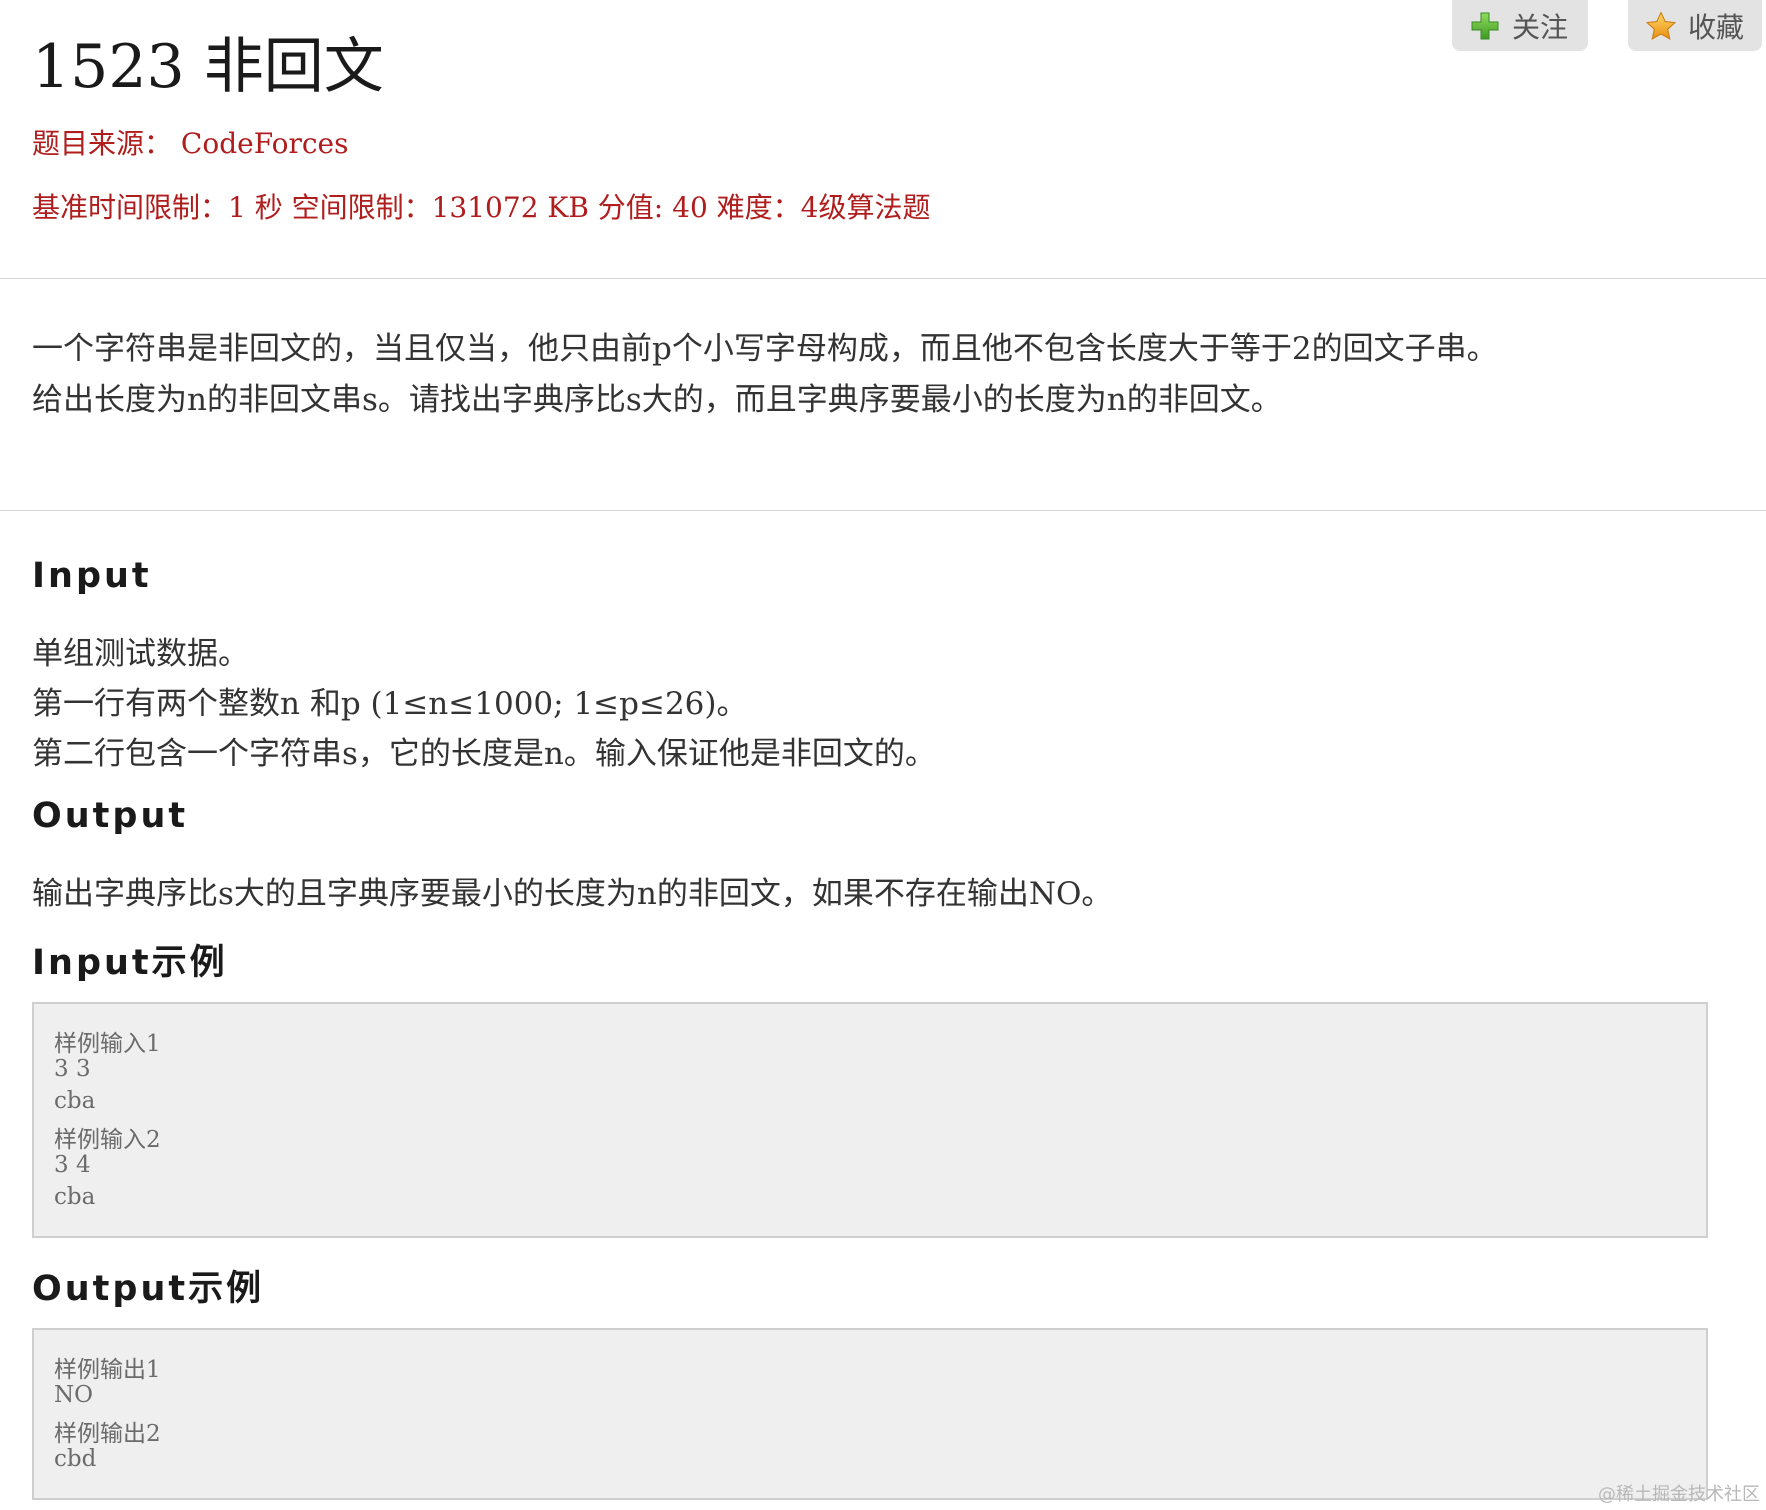  I want to click on sample-line: NO, so click(73, 1395).